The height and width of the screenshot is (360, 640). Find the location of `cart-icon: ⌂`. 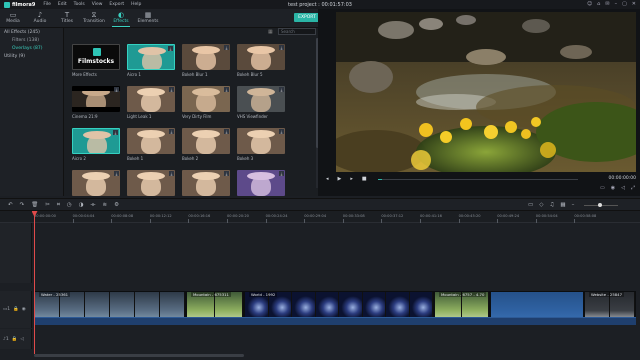

cart-icon: ⌂ is located at coordinates (598, 4).